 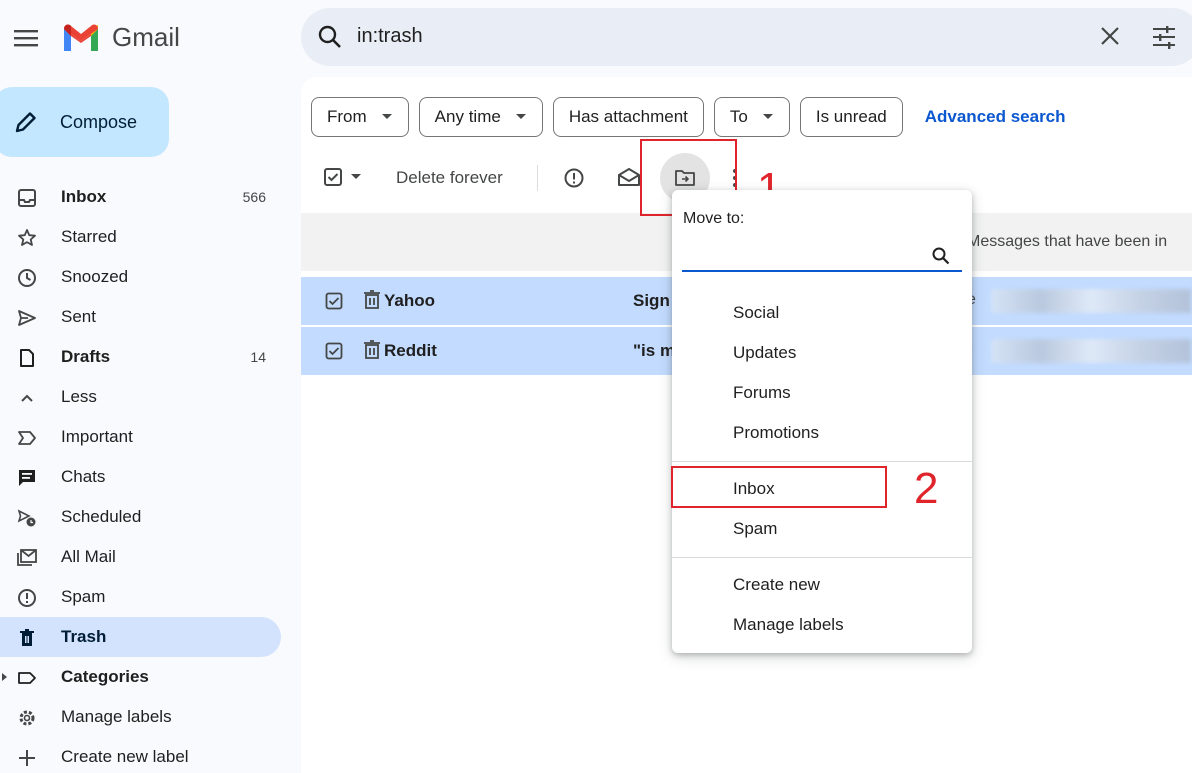 What do you see at coordinates (88, 556) in the screenshot?
I see `sidebar-item-label: All Mail` at bounding box center [88, 556].